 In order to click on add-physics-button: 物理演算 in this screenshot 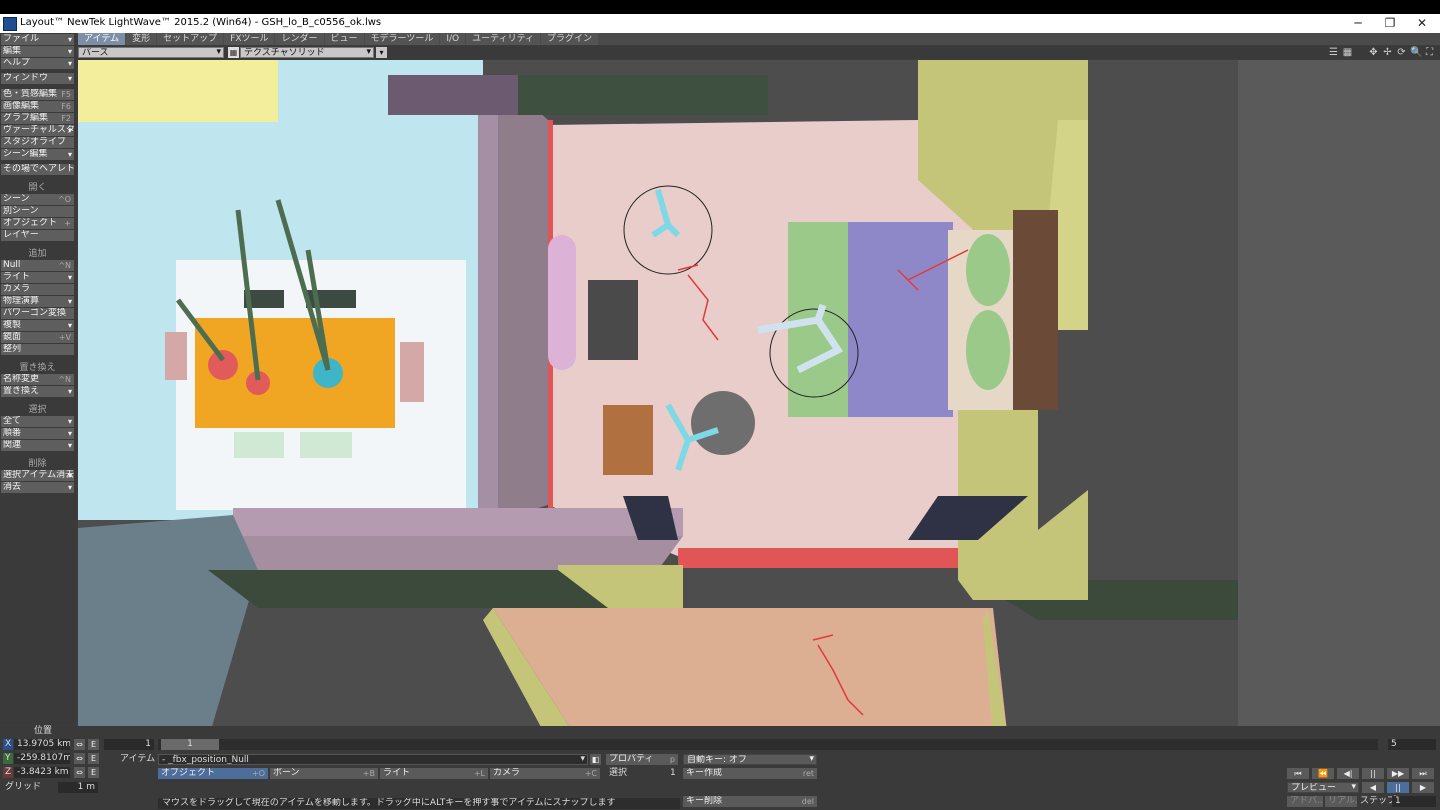, I will do `click(37, 301)`.